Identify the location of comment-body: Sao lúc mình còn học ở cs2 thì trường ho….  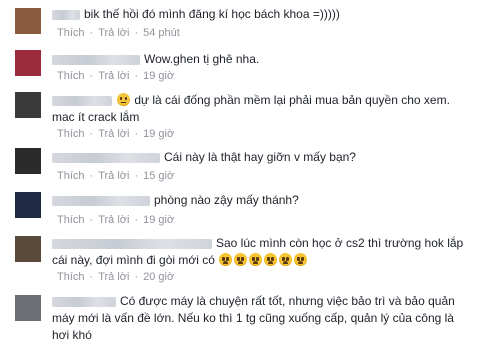
(272, 252).